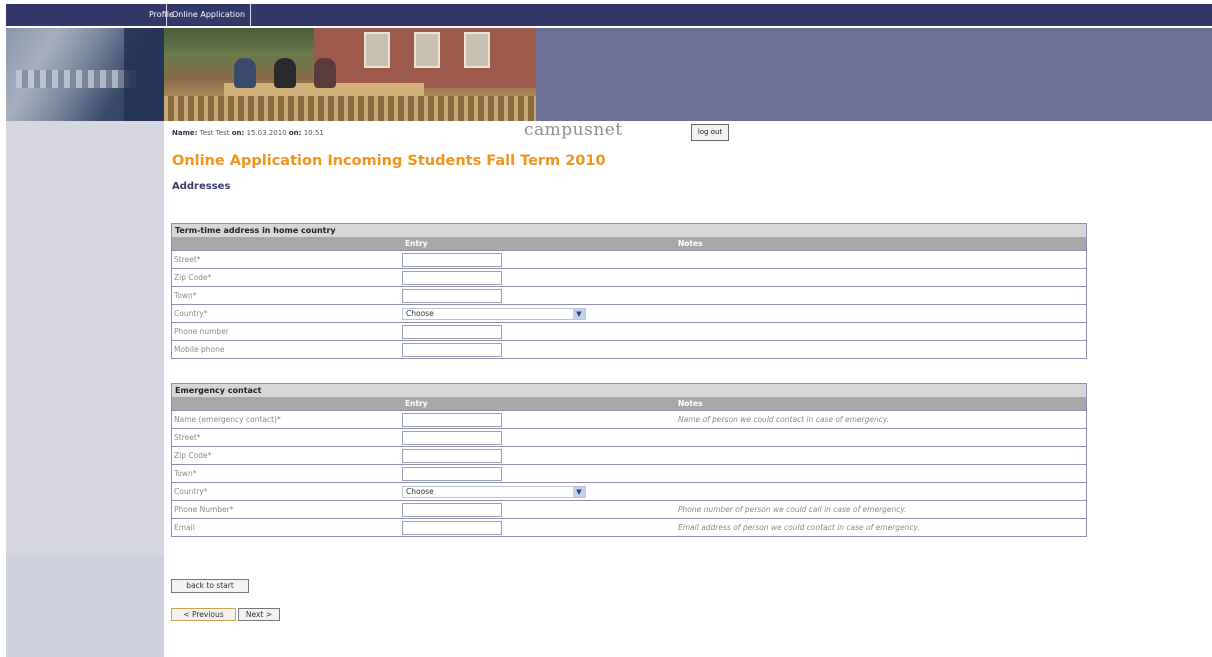 Image resolution: width=1212 pixels, height=657 pixels. I want to click on panel-title: Term-time address in home country, so click(629, 231).